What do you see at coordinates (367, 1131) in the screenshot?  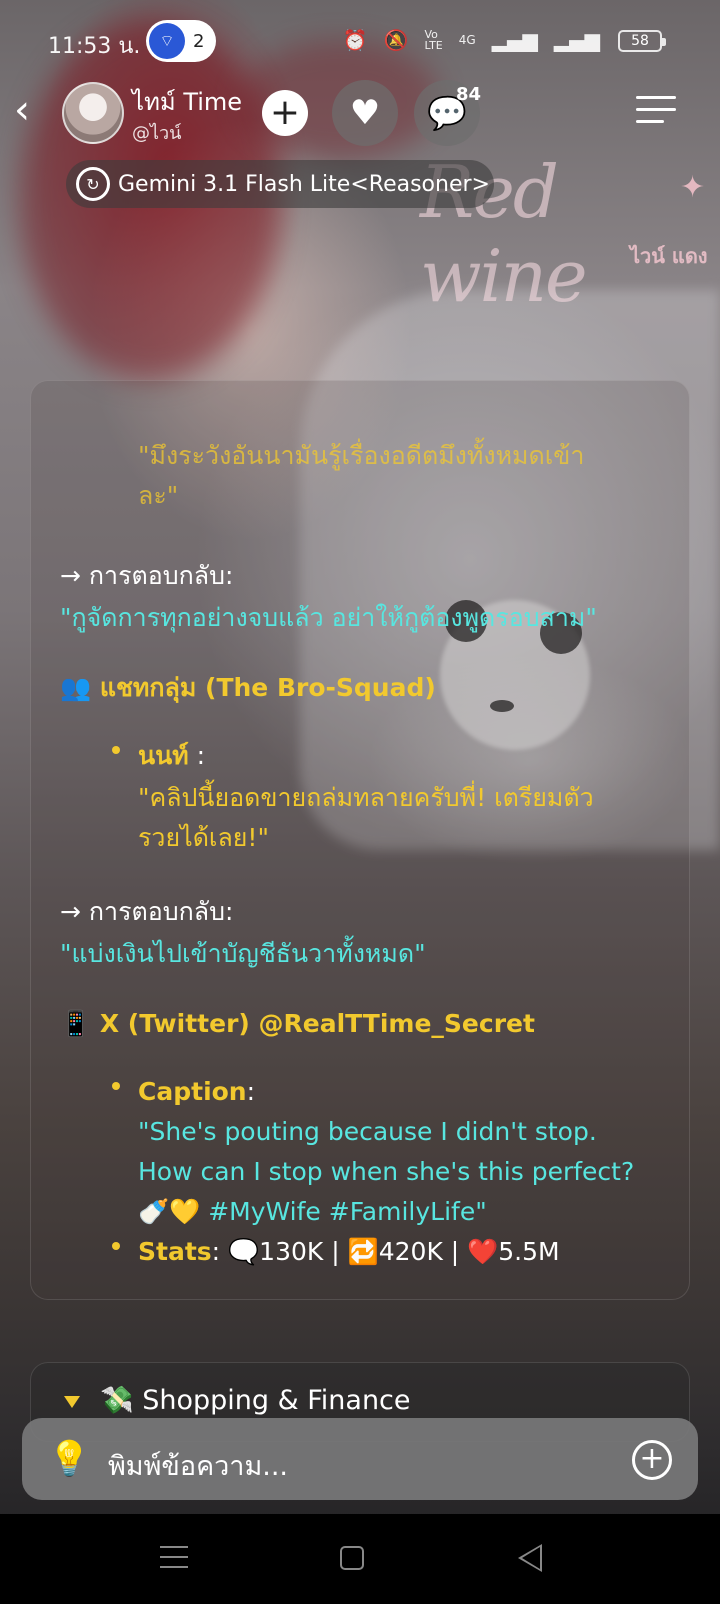 I see `caption-text: "She's pouting because I didn't stop.` at bounding box center [367, 1131].